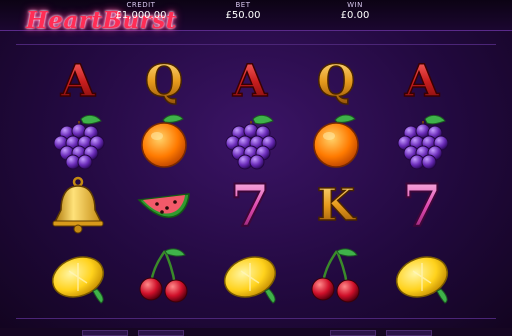  Describe the element at coordinates (256, 332) in the screenshot. I see `bottom-bar` at that location.